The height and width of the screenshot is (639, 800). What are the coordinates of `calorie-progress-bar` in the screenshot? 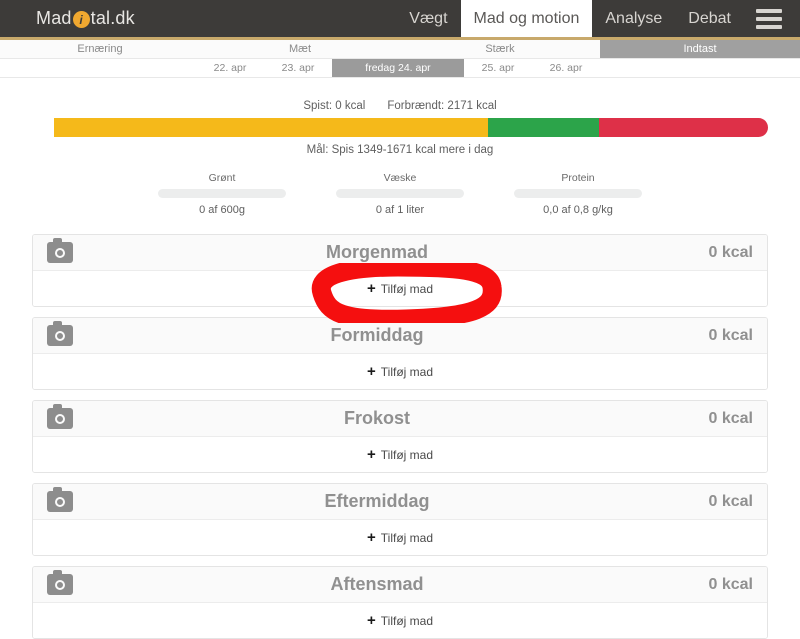 It's located at (400, 127).